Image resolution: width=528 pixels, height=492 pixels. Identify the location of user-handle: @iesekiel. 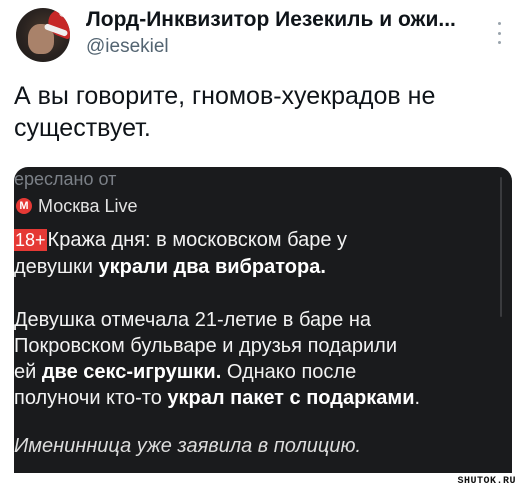
(127, 47).